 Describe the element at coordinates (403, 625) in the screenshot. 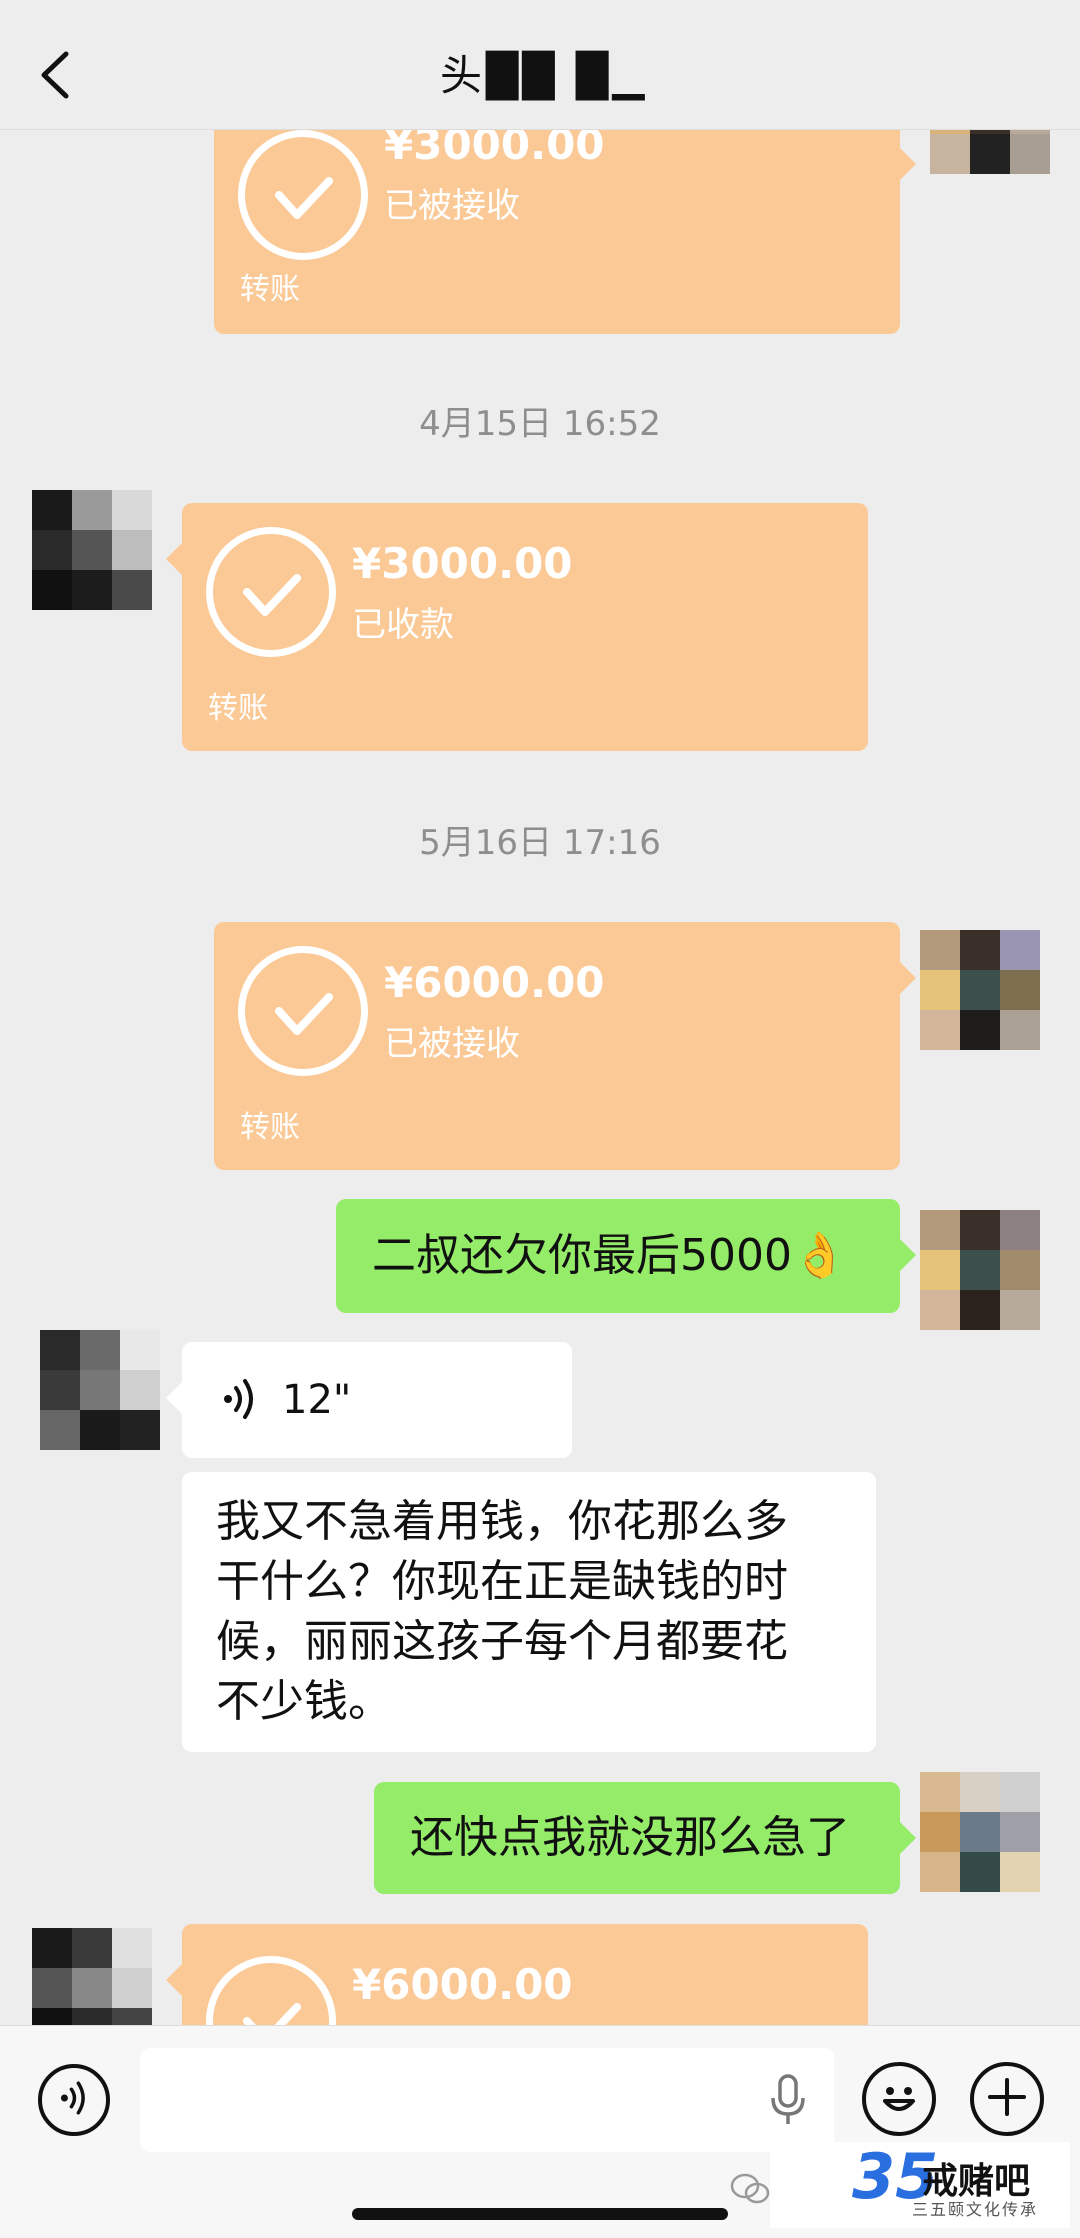

I see `transfer-status: 已收款` at that location.